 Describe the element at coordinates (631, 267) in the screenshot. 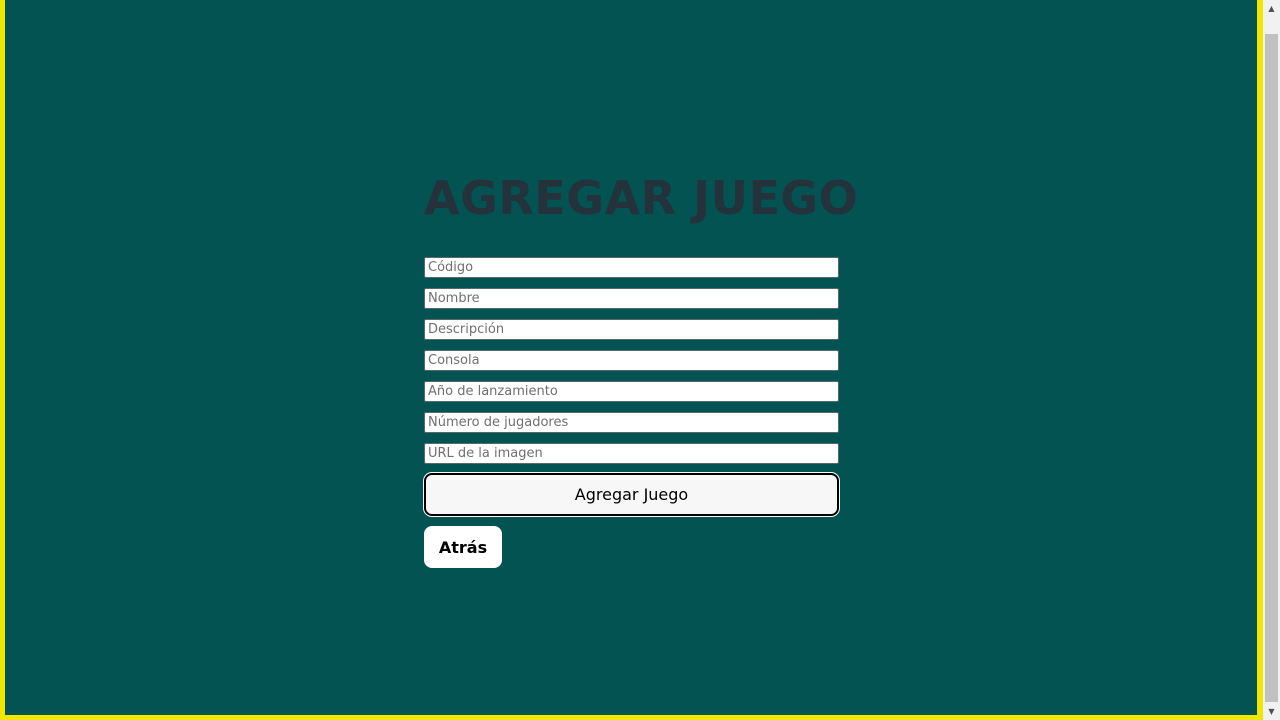

I see `codigo-input` at that location.